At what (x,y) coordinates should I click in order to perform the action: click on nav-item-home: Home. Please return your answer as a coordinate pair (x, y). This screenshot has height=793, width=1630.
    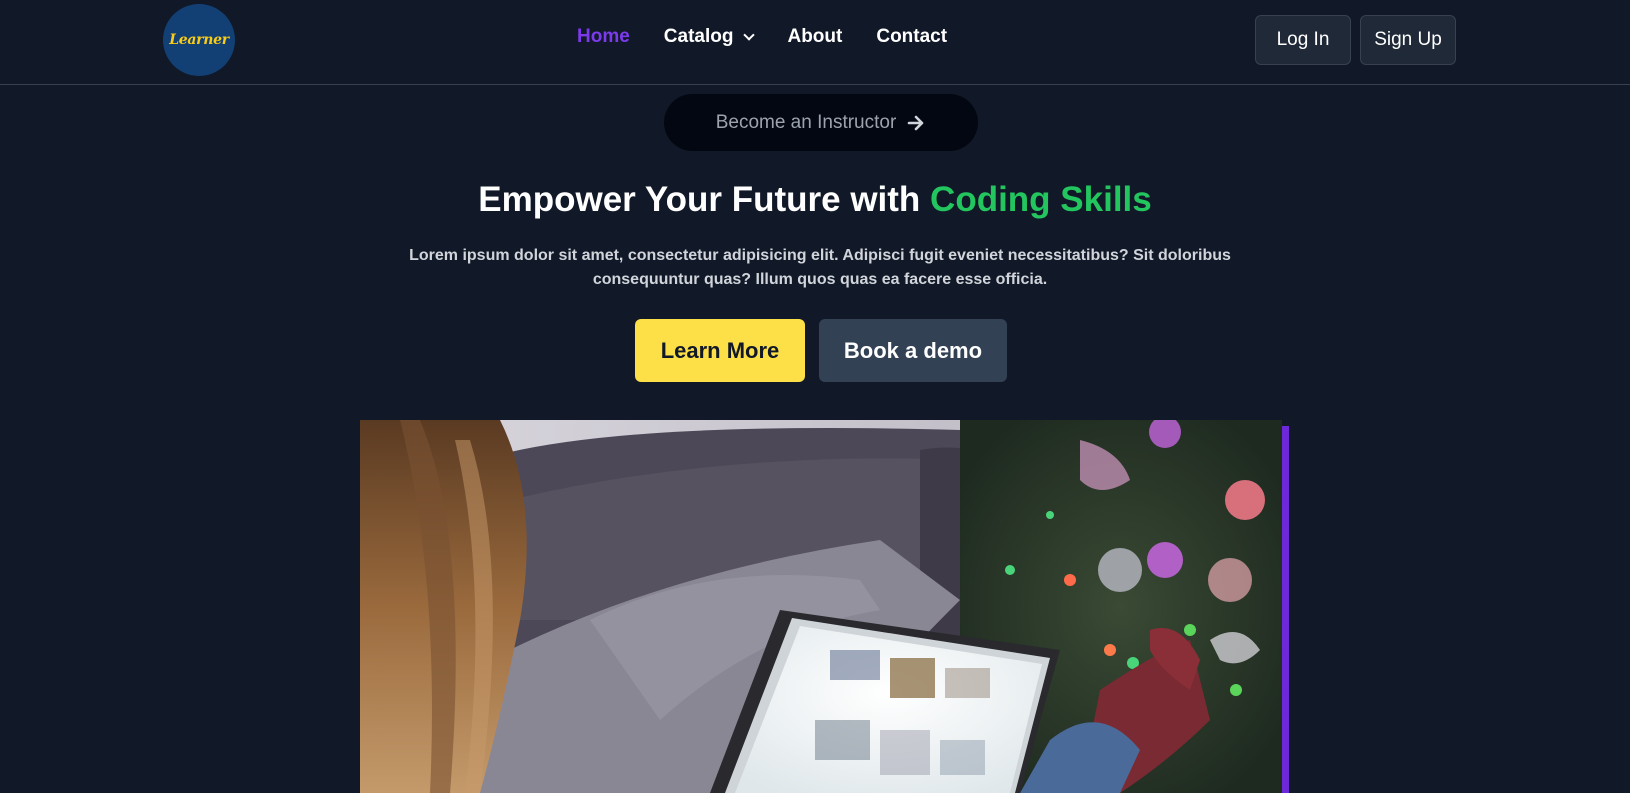
    Looking at the image, I should click on (603, 37).